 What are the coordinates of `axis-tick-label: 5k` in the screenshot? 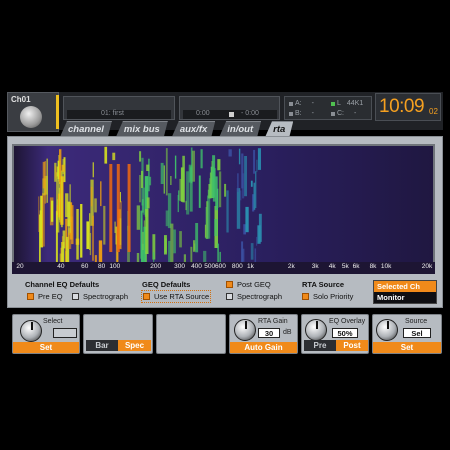 It's located at (345, 266).